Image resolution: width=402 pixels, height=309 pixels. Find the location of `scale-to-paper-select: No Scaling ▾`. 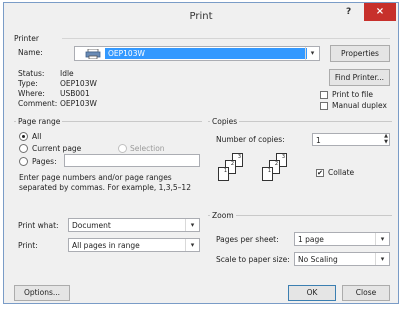

scale-to-paper-select: No Scaling ▾ is located at coordinates (342, 259).